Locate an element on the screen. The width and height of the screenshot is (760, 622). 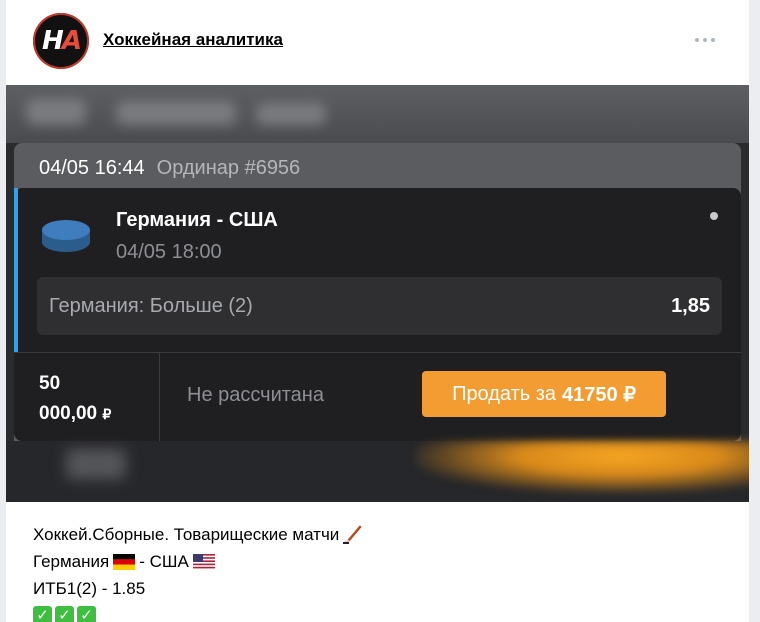
flag-germany-icon is located at coordinates (124, 561).